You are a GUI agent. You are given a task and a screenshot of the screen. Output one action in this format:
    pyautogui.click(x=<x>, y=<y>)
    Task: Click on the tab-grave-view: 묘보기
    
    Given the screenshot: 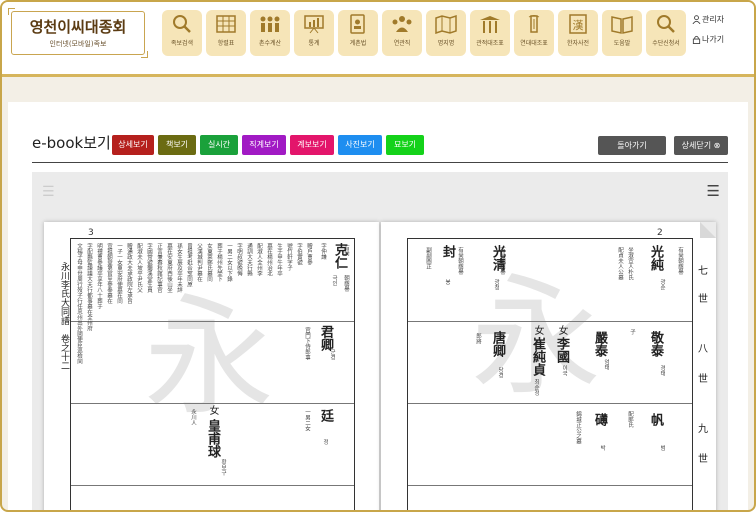 What is the action you would take?
    pyautogui.click(x=405, y=145)
    